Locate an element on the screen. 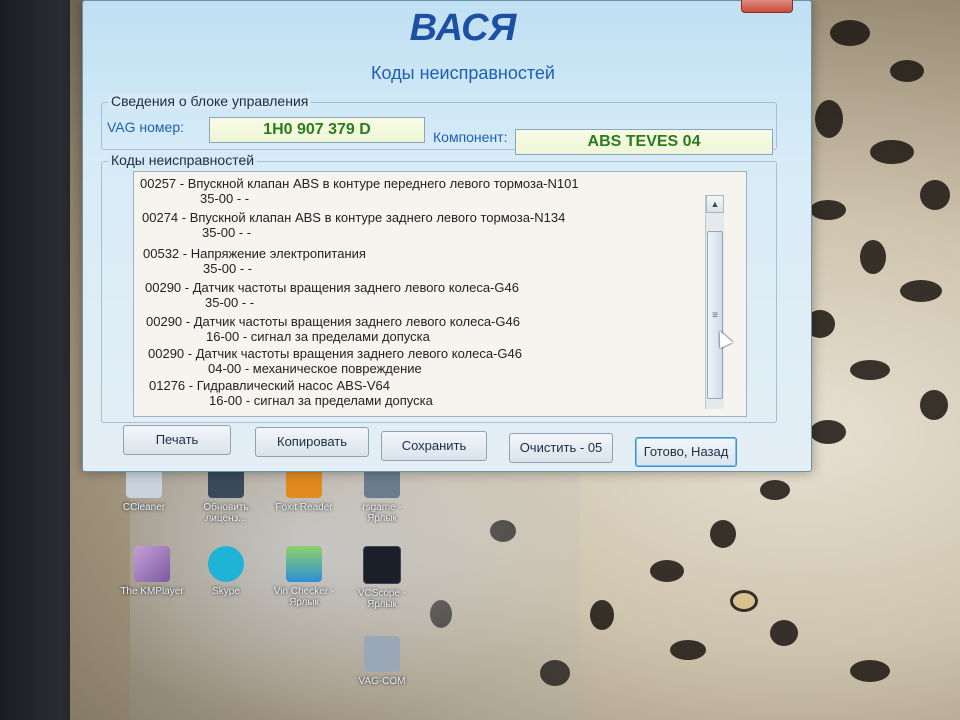 This screenshot has width=960, height=720. scroll-up-button: ▲ is located at coordinates (715, 204).